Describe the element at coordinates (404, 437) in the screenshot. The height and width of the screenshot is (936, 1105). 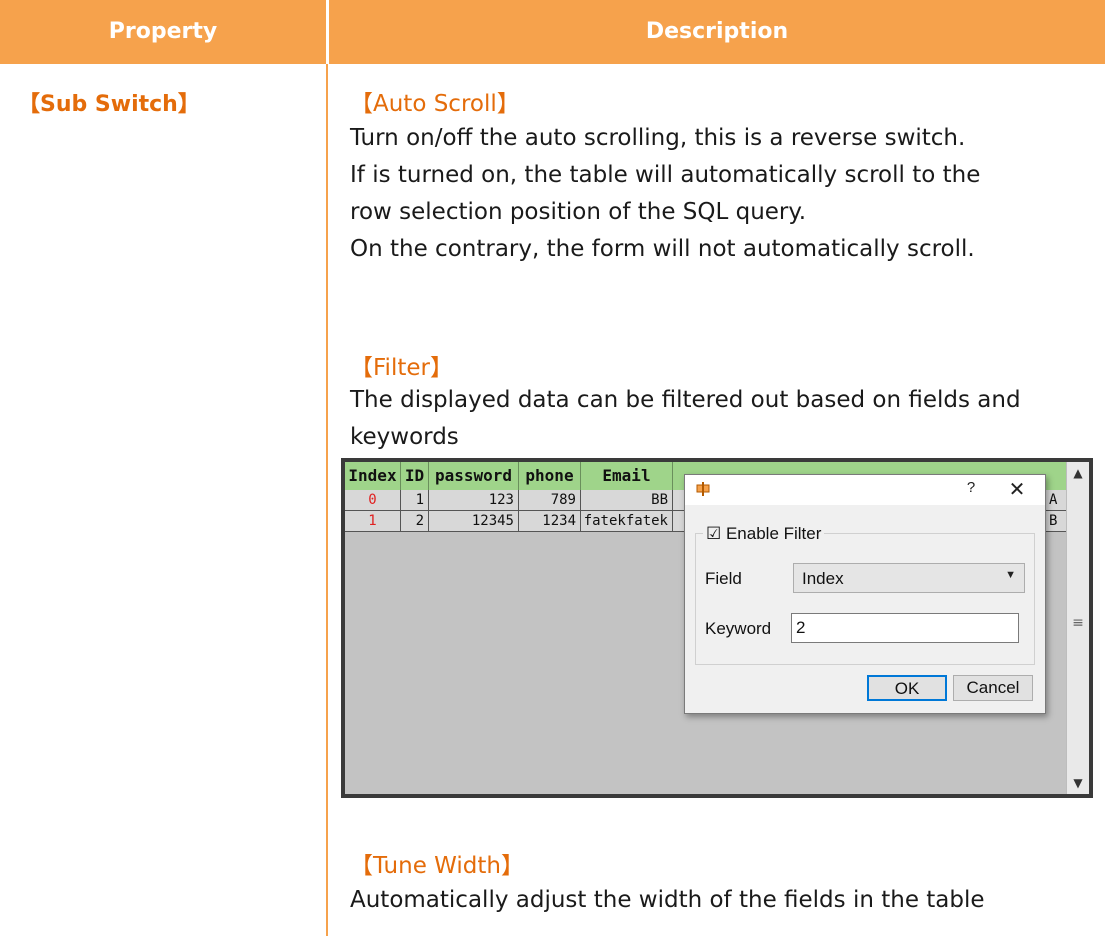
I see `filter-line: keywords` at that location.